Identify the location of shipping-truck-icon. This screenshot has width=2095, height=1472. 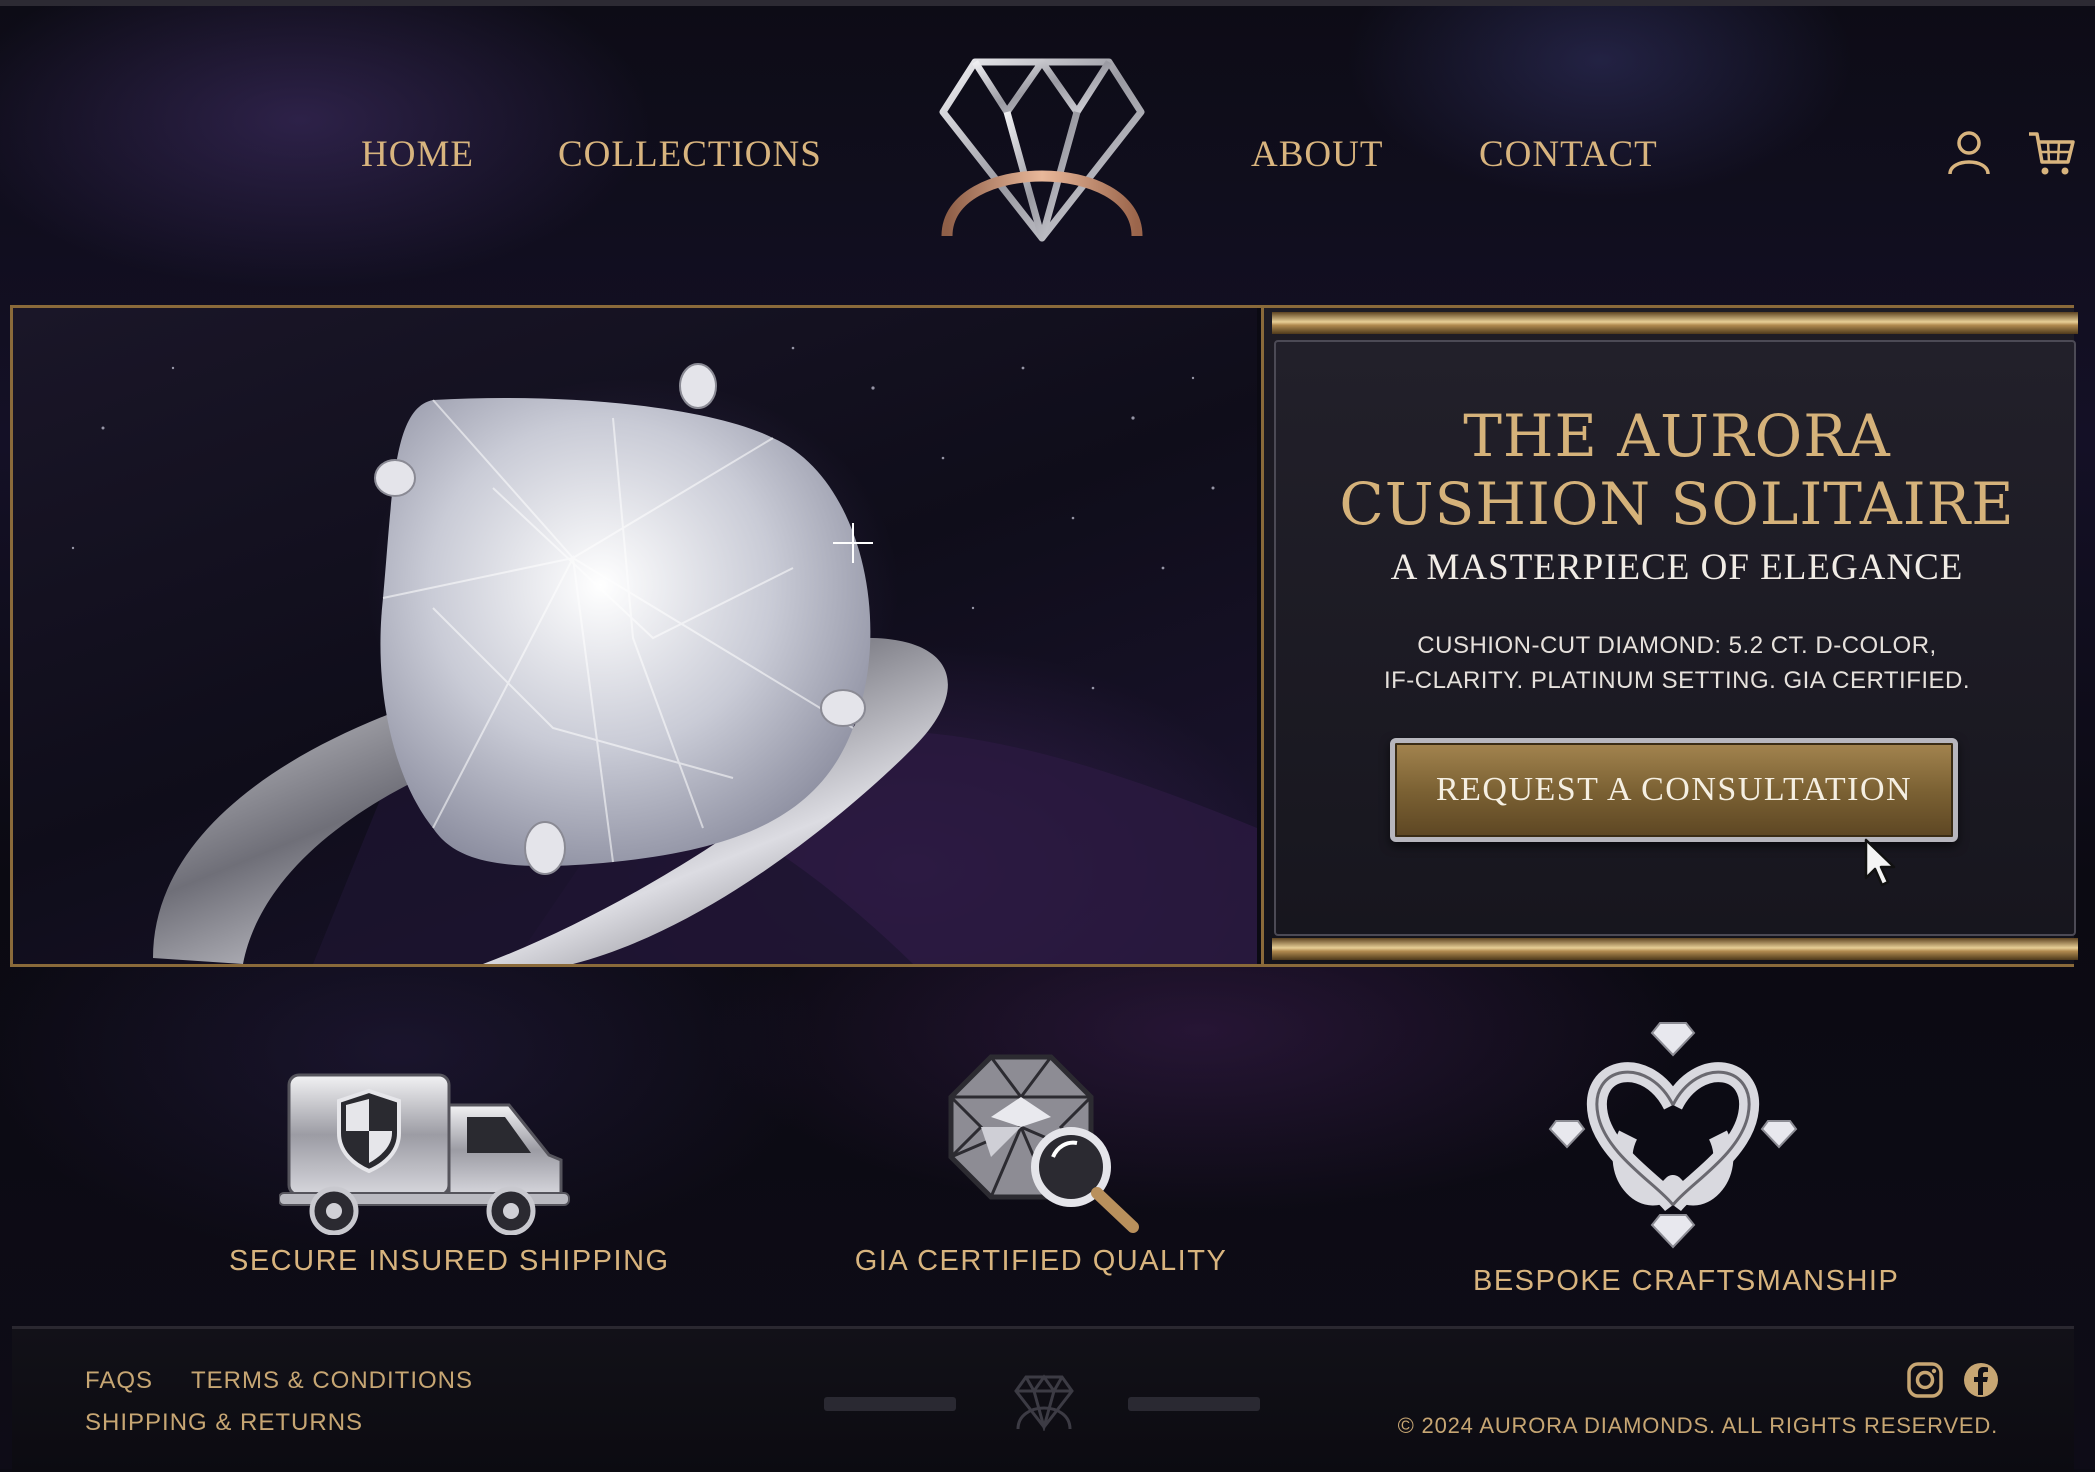
(424, 1154).